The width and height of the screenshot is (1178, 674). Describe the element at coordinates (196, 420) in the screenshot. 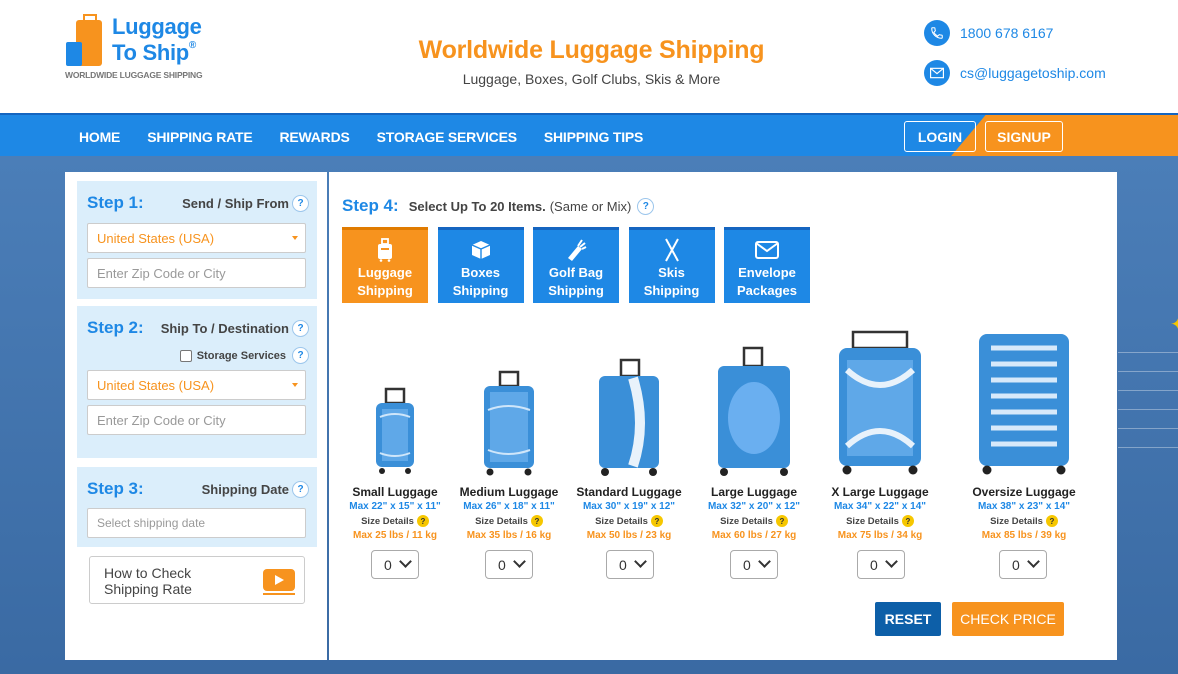

I see `to-zip-input: Enter Zip Code or City` at that location.